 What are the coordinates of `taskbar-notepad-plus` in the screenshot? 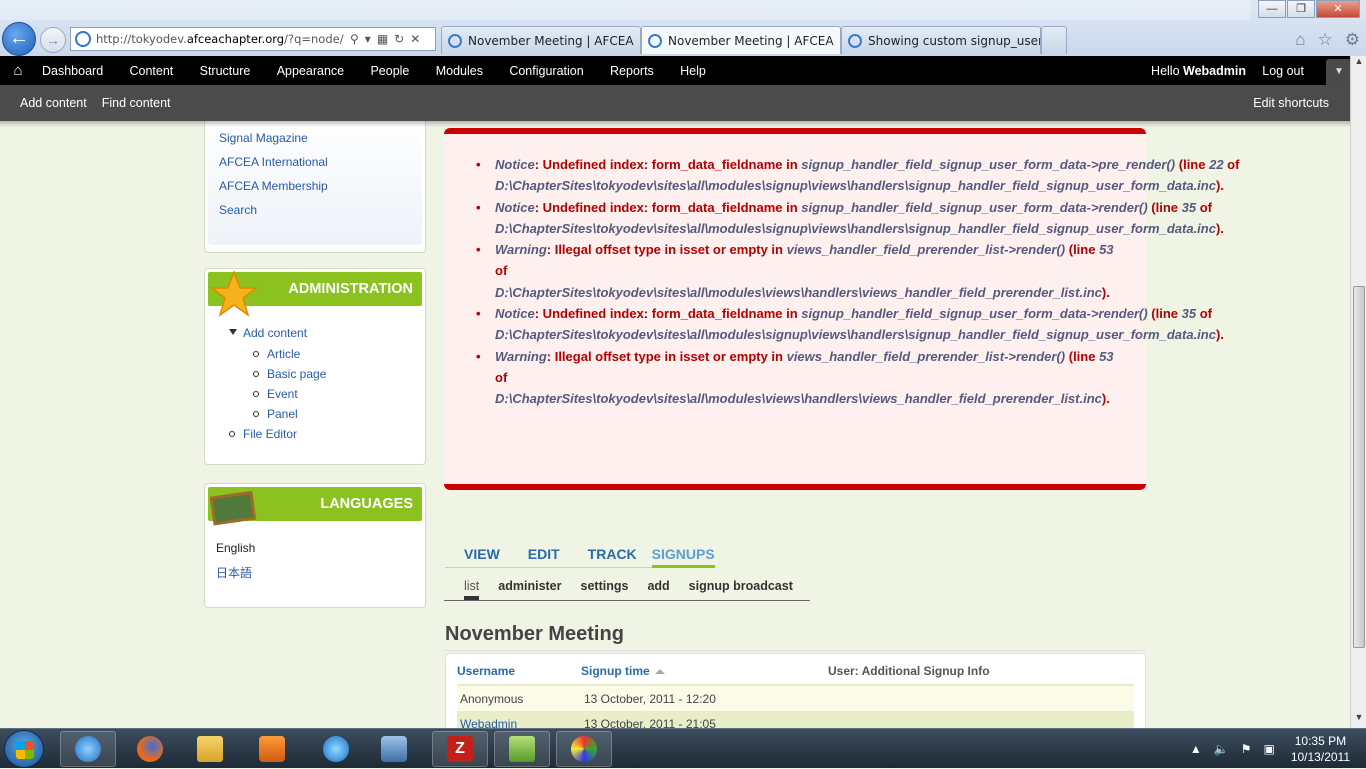 It's located at (522, 749).